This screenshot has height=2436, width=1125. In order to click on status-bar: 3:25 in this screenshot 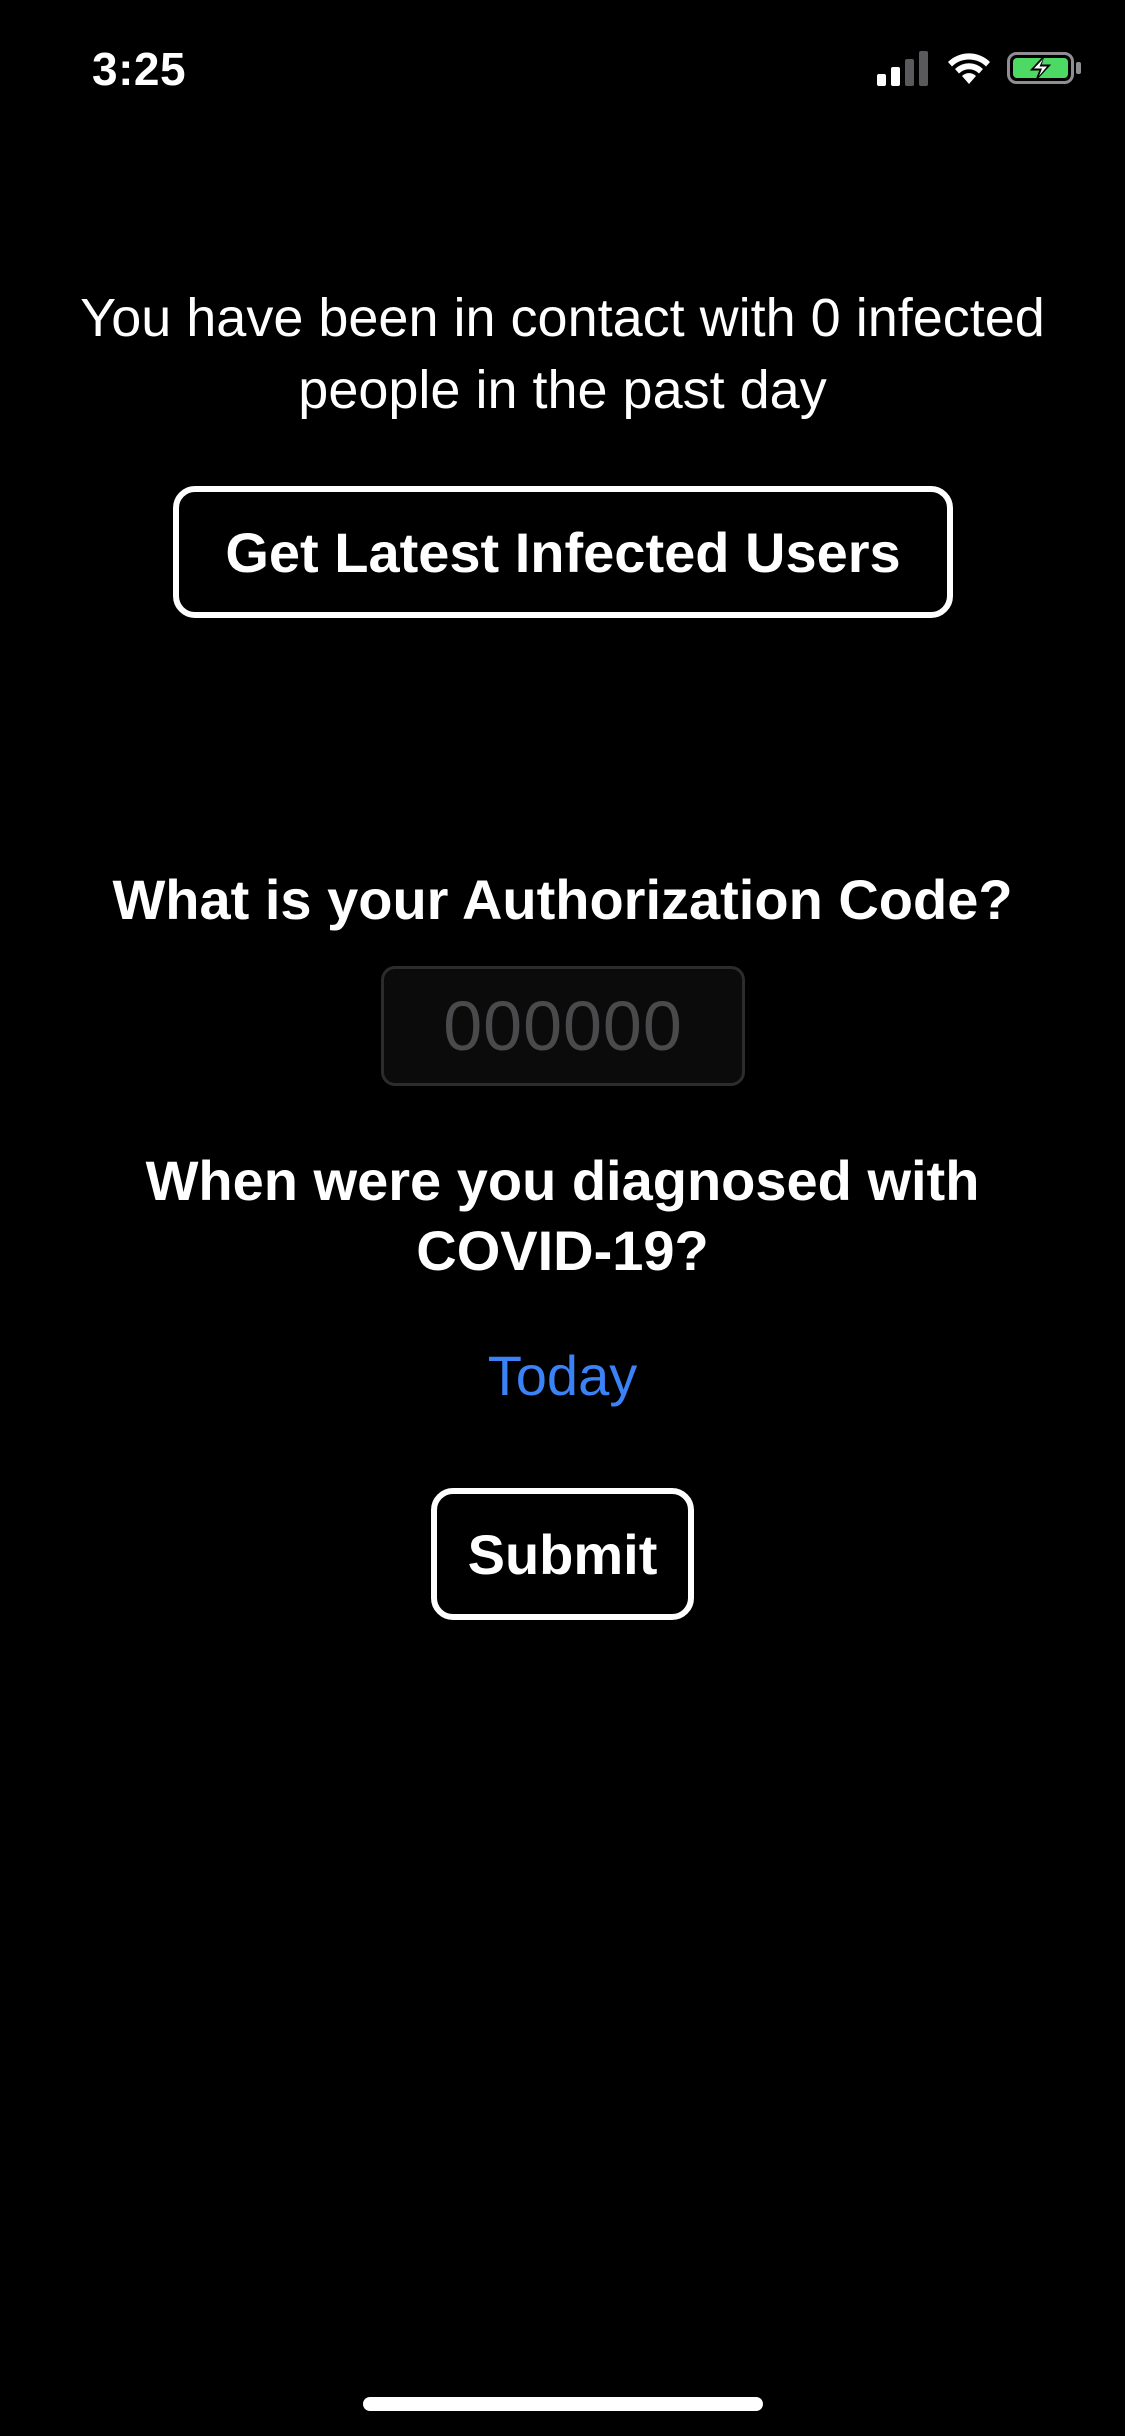, I will do `click(562, 66)`.